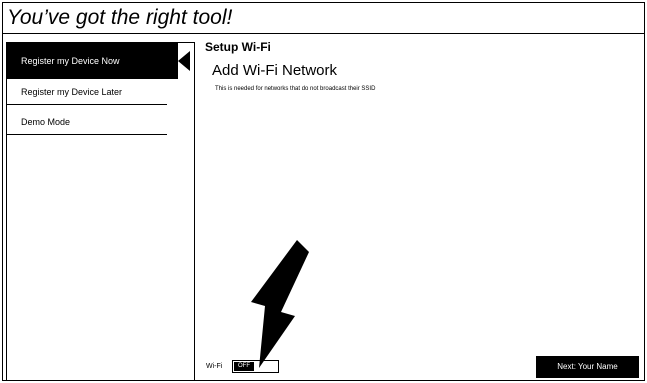 The image size is (647, 383). Describe the element at coordinates (72, 92) in the screenshot. I see `sidebar-item-label: Register my Device Later` at that location.